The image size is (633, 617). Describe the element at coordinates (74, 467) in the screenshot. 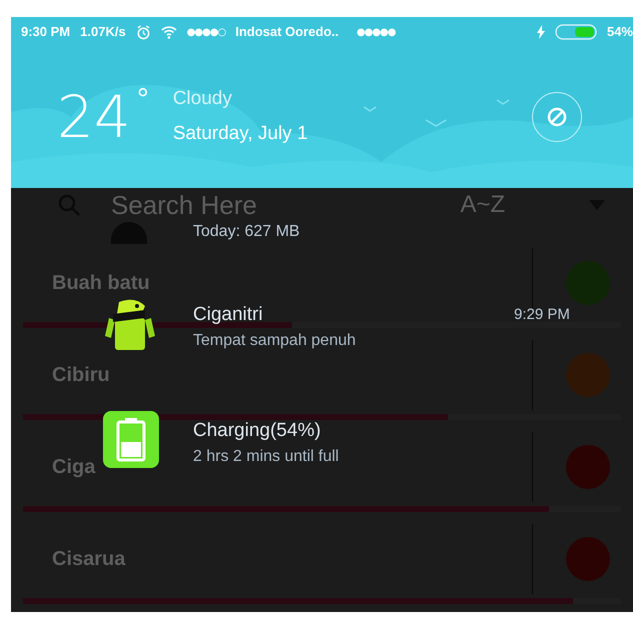

I see `location-name: Ciga` at that location.